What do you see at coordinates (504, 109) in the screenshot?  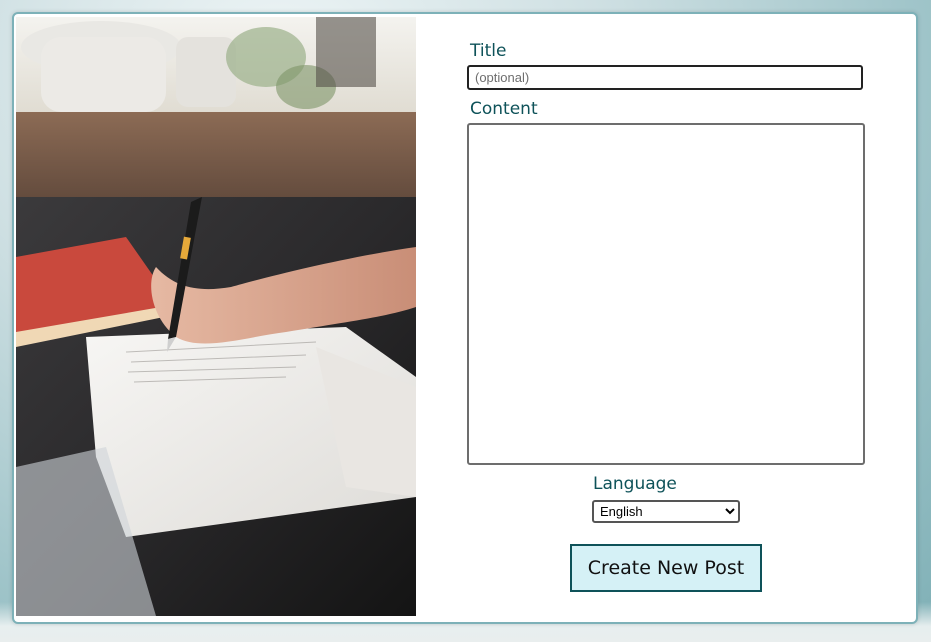 I see `content-label: Content` at bounding box center [504, 109].